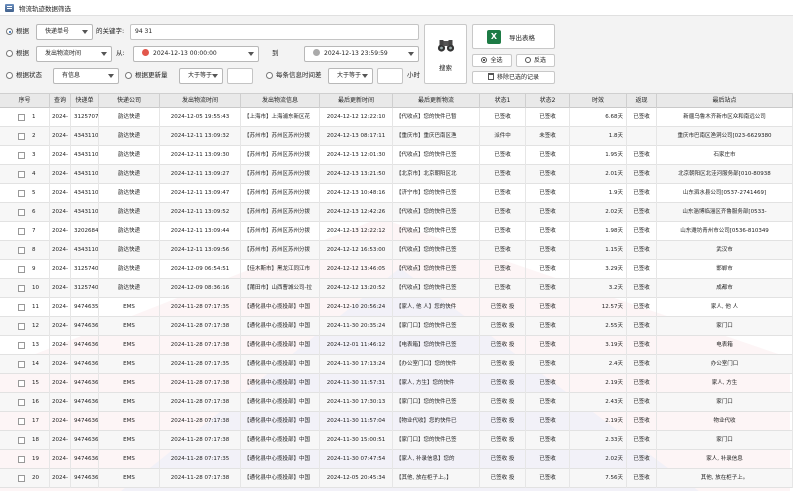 Image resolution: width=793 pixels, height=491 pixels. Describe the element at coordinates (356, 383) in the screenshot. I see `cell-update-time: 2024-11-30 11:57:31` at that location.